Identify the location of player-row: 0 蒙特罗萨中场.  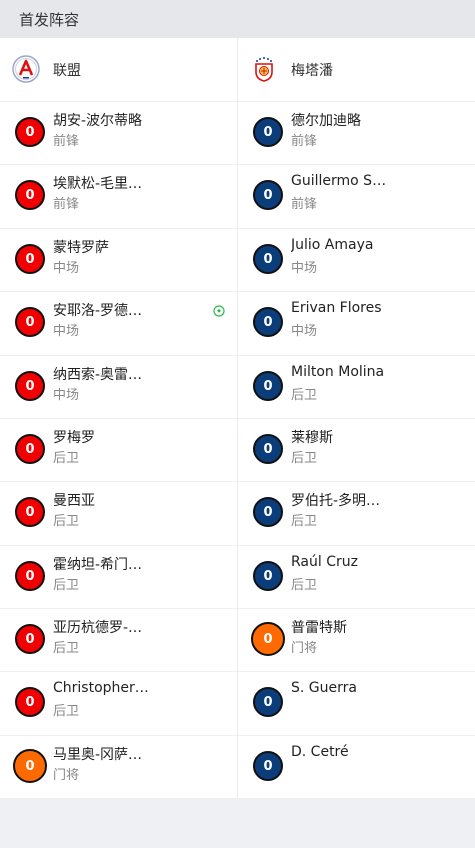
(118, 259).